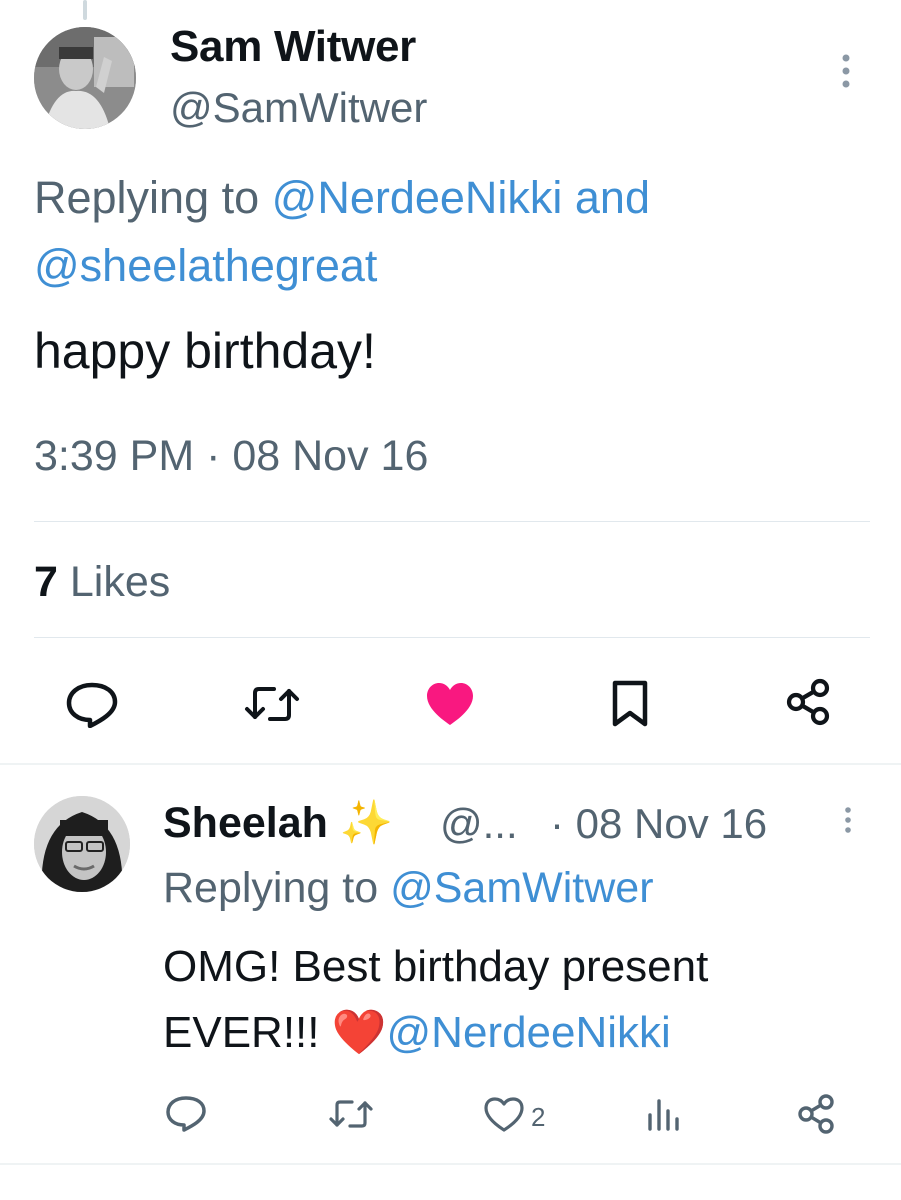  Describe the element at coordinates (275, 1032) in the screenshot. I see `reply-text-line: EVER!!! ❤️` at that location.